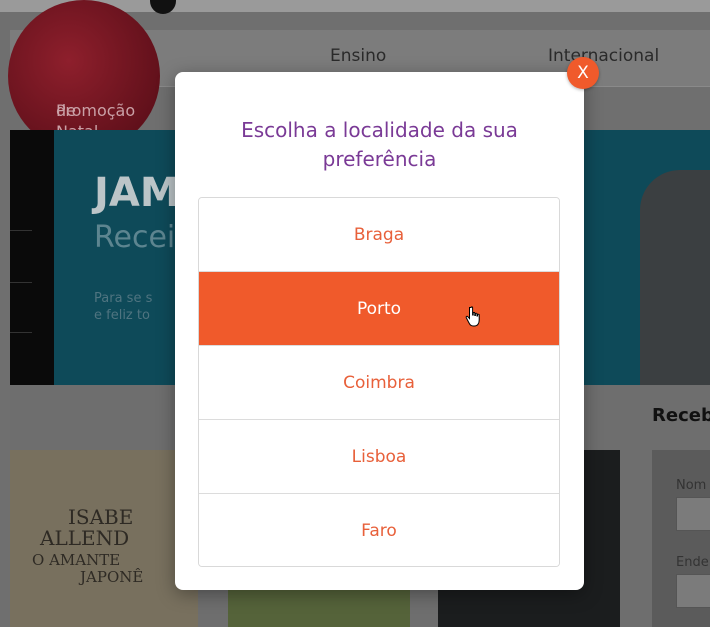 This screenshot has width=710, height=627. I want to click on hero-side-panel, so click(32, 257).